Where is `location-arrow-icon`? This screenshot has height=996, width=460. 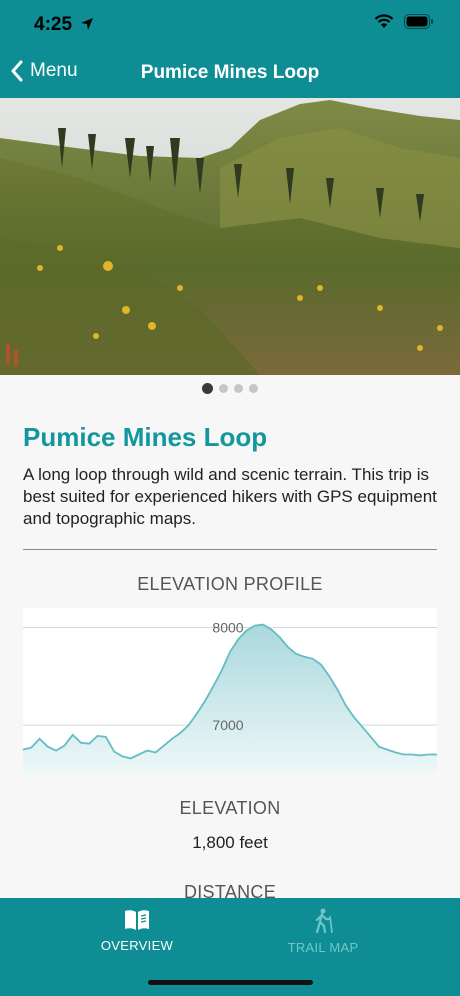
location-arrow-icon is located at coordinates (87, 24).